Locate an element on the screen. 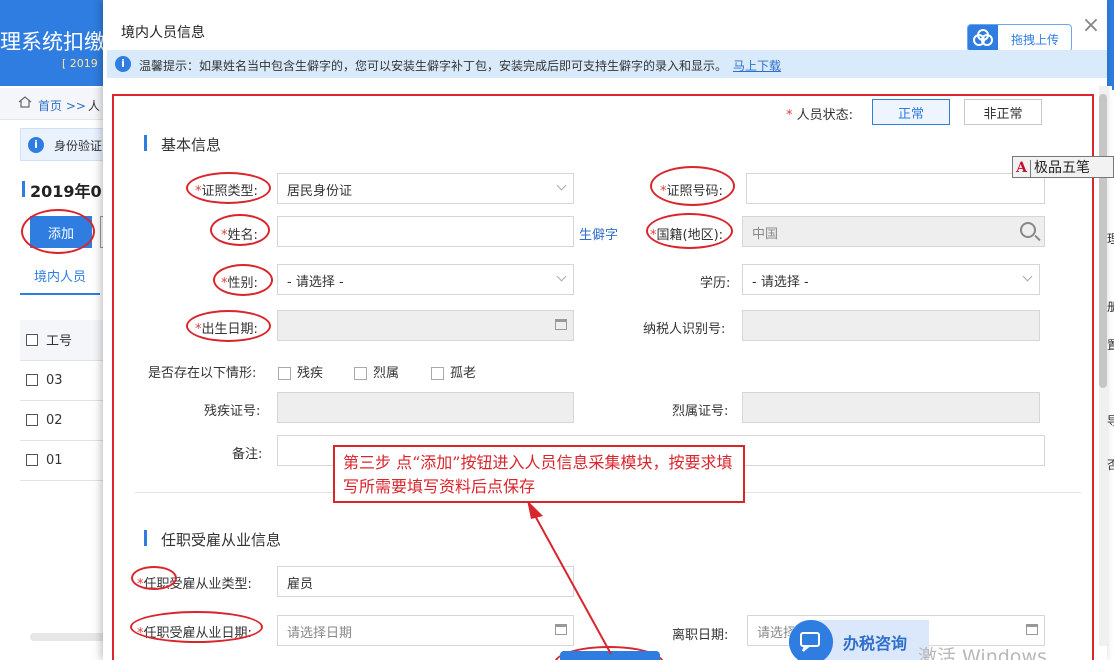 The image size is (1114, 660). column-header-id: 工号 is located at coordinates (78, 340).